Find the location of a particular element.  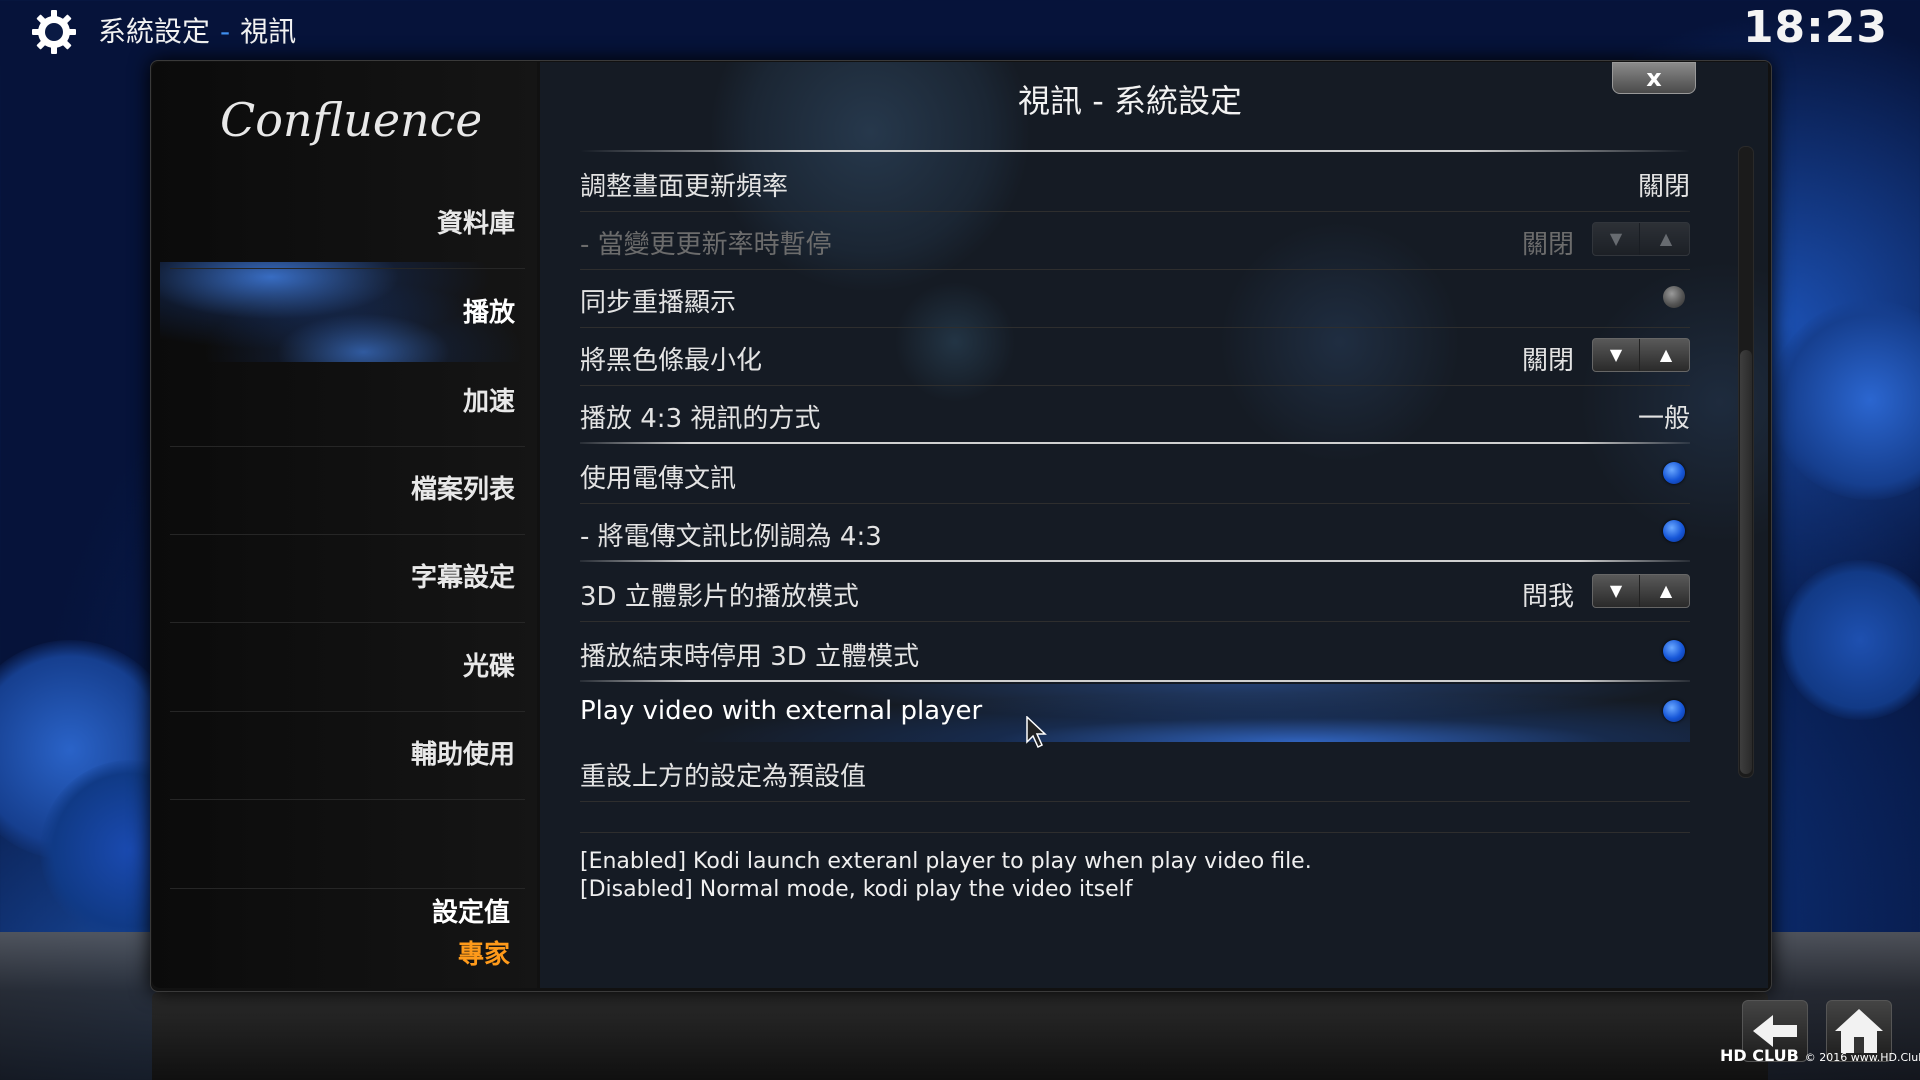

description-divider is located at coordinates (1135, 832).